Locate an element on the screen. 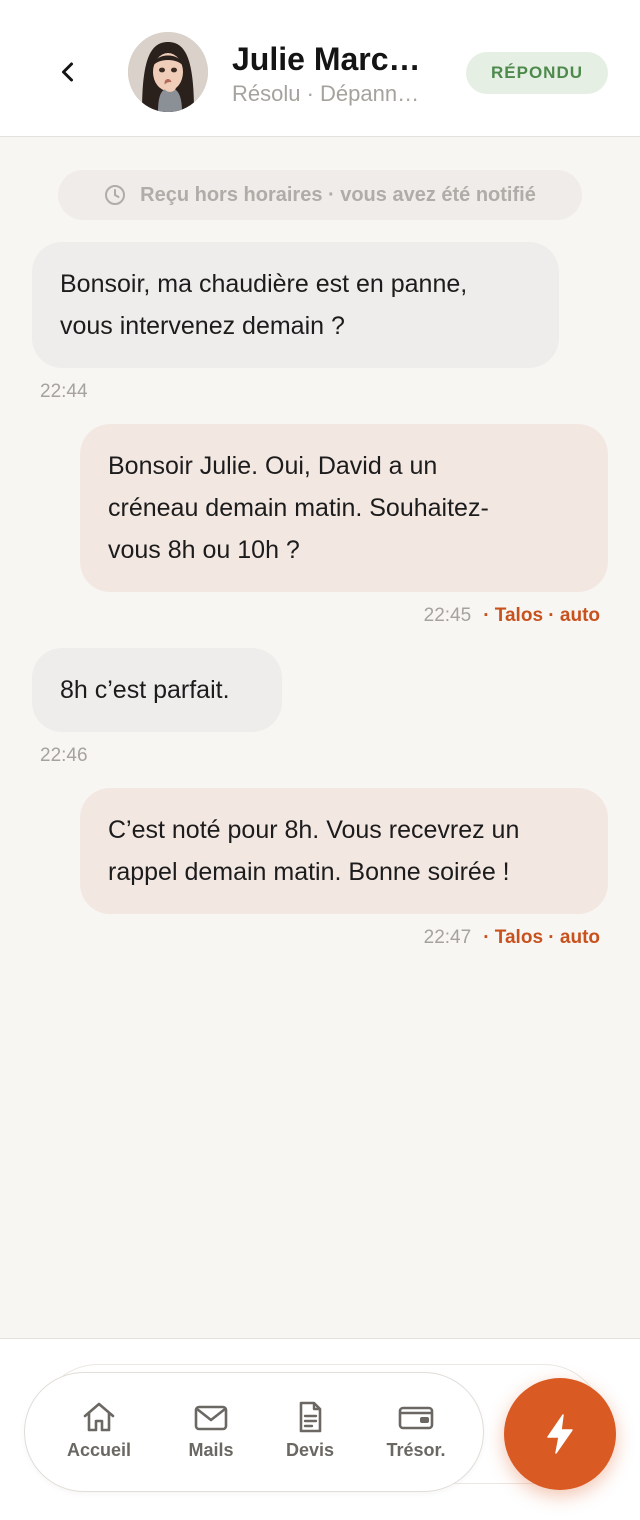 This screenshot has height=1520, width=640. conversation-header: Julie Marc… Résolu · Dépann… RÉPONDU is located at coordinates (320, 68).